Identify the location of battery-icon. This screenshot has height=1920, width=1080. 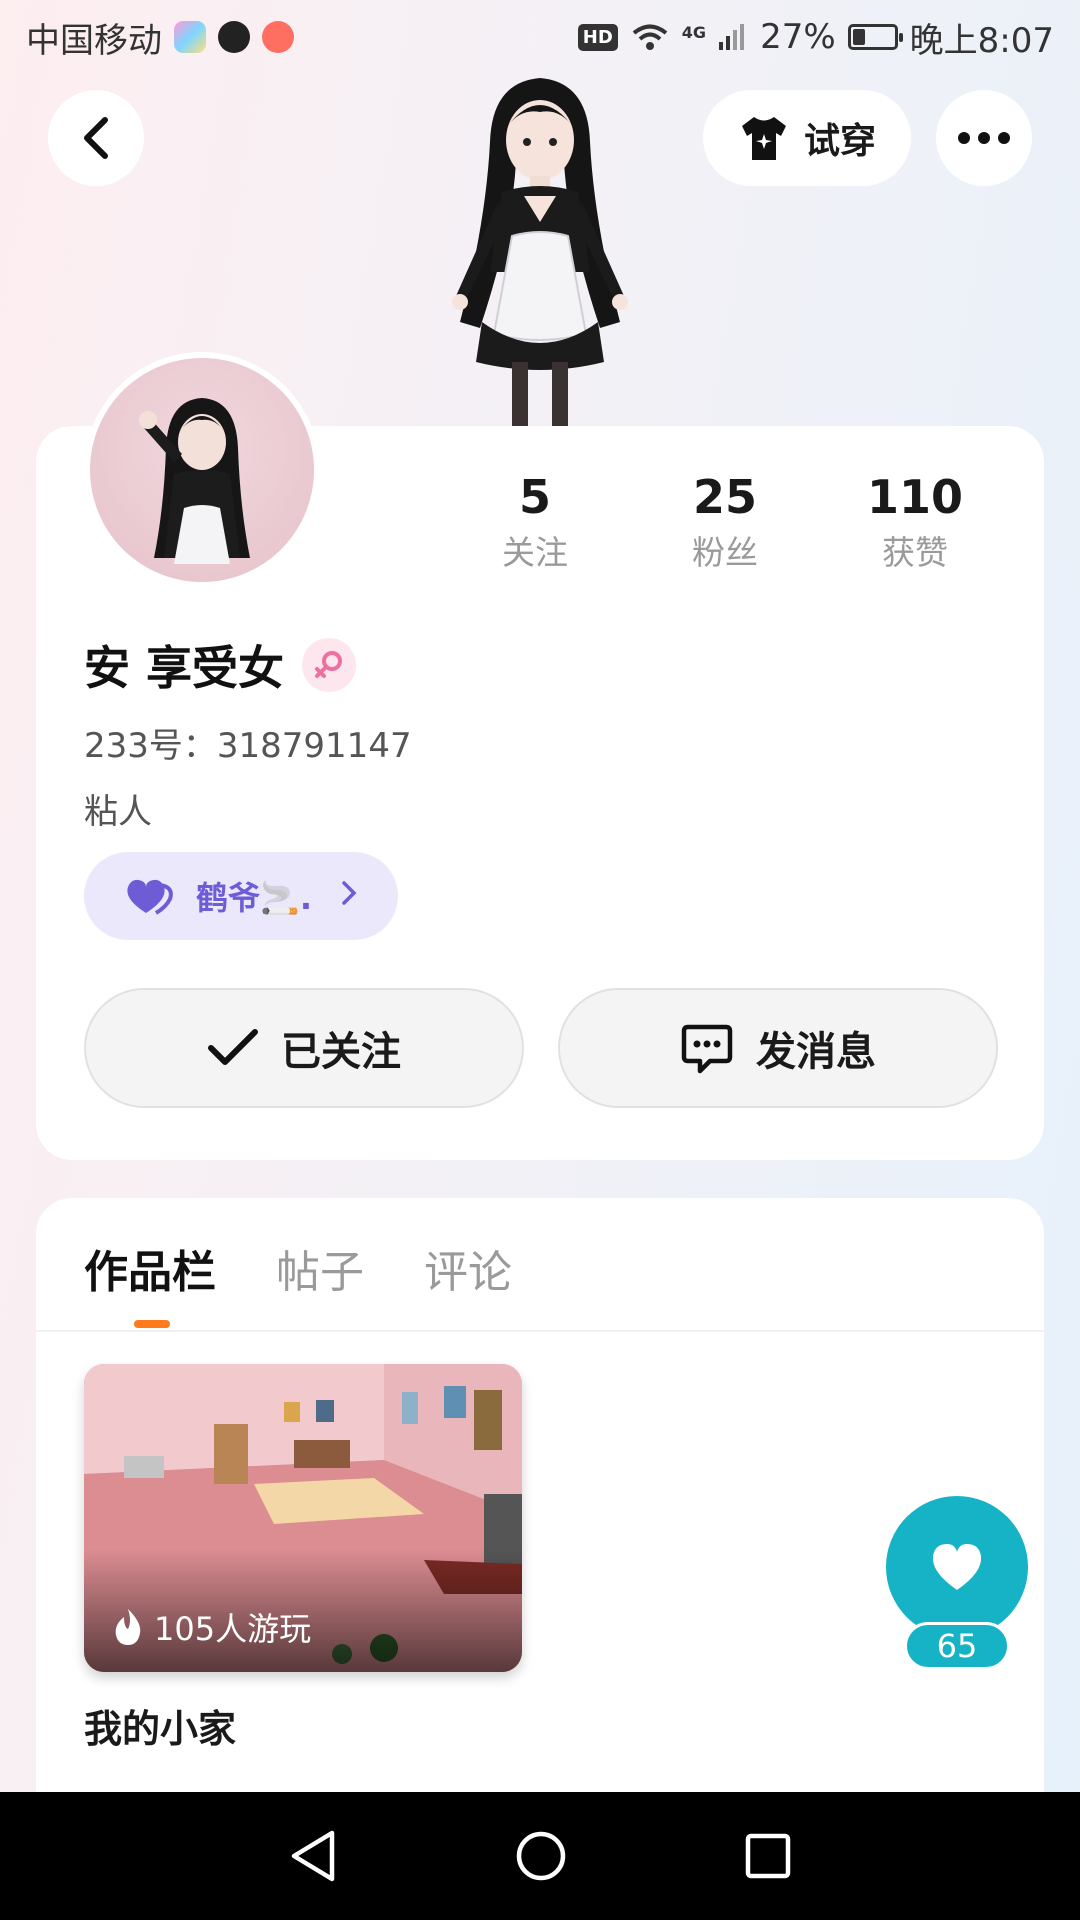
(875, 37).